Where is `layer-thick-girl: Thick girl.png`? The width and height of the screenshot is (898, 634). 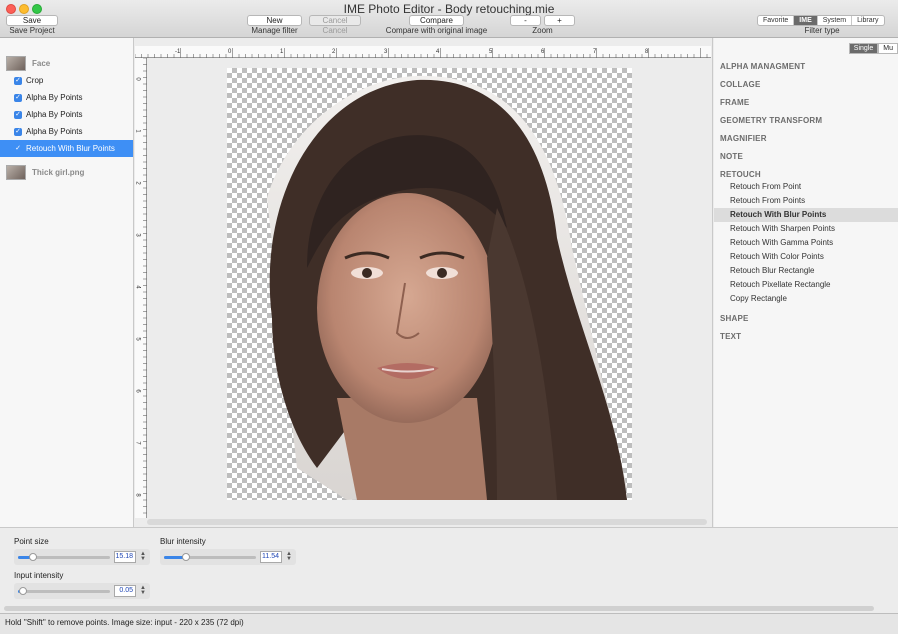 layer-thick-girl: Thick girl.png is located at coordinates (45, 172).